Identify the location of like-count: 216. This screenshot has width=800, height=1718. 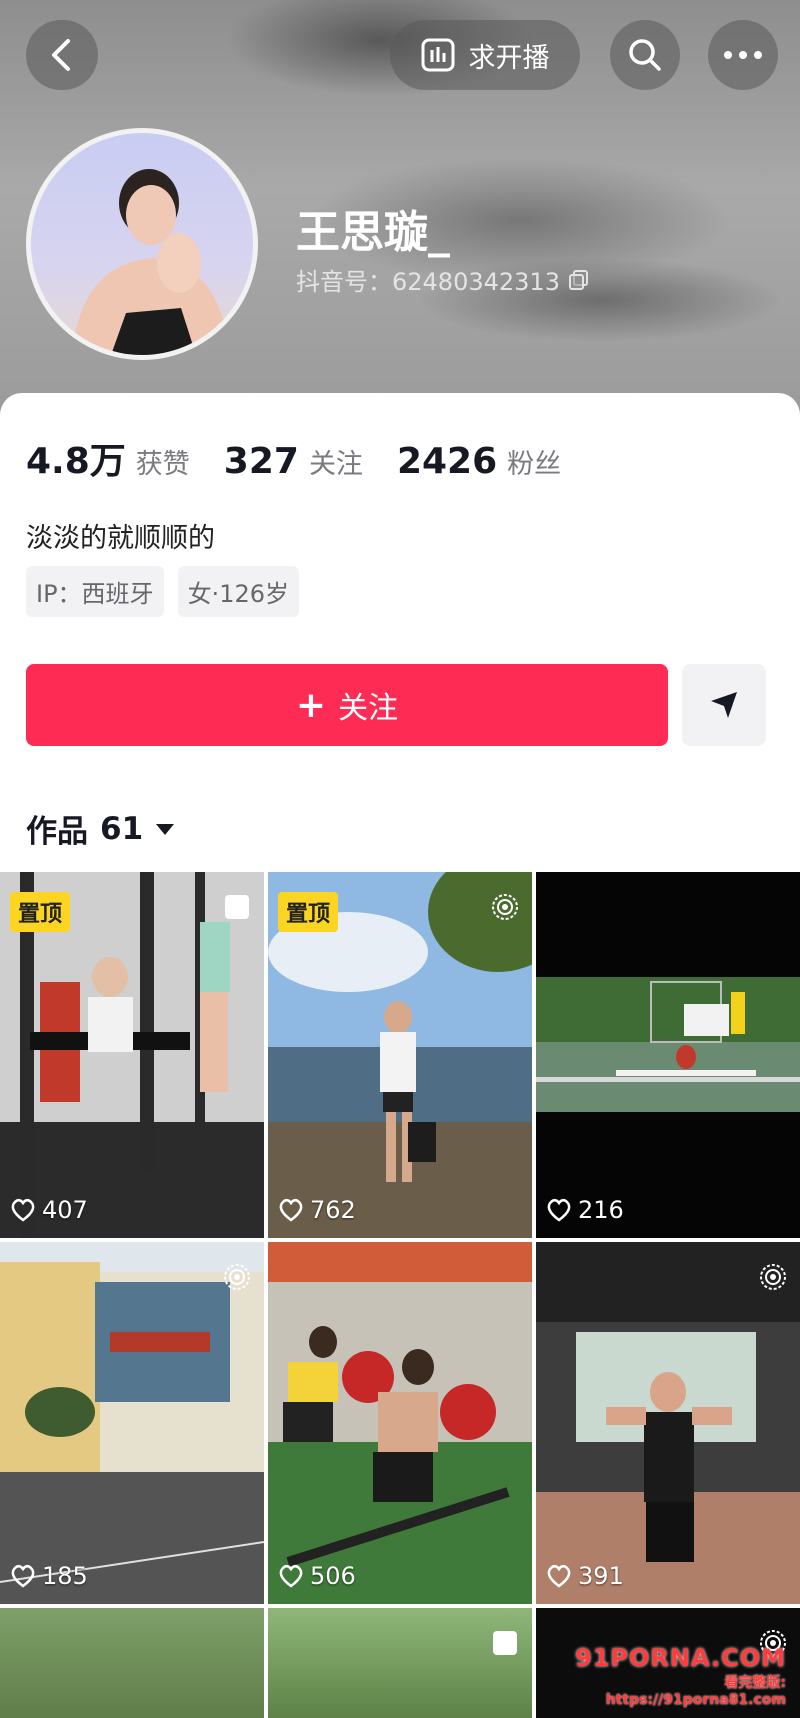
(585, 1210).